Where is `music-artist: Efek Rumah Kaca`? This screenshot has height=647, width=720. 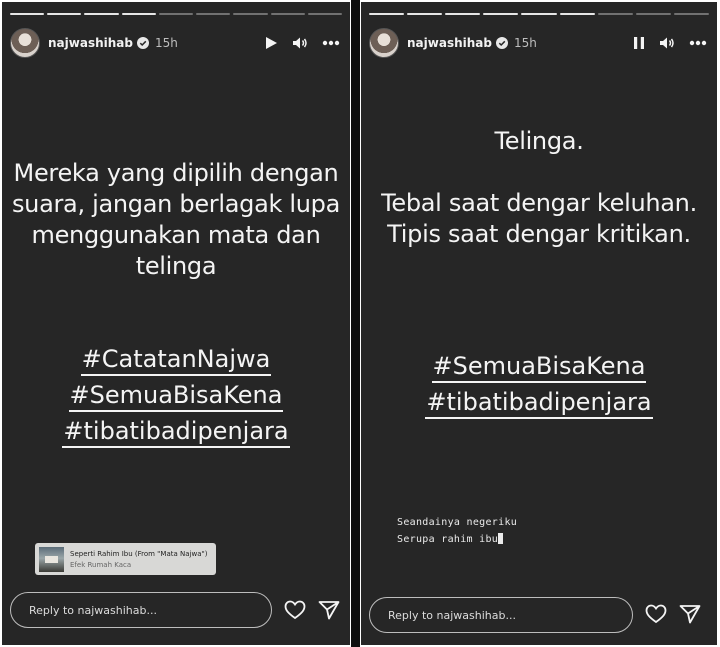 music-artist: Efek Rumah Kaca is located at coordinates (101, 564).